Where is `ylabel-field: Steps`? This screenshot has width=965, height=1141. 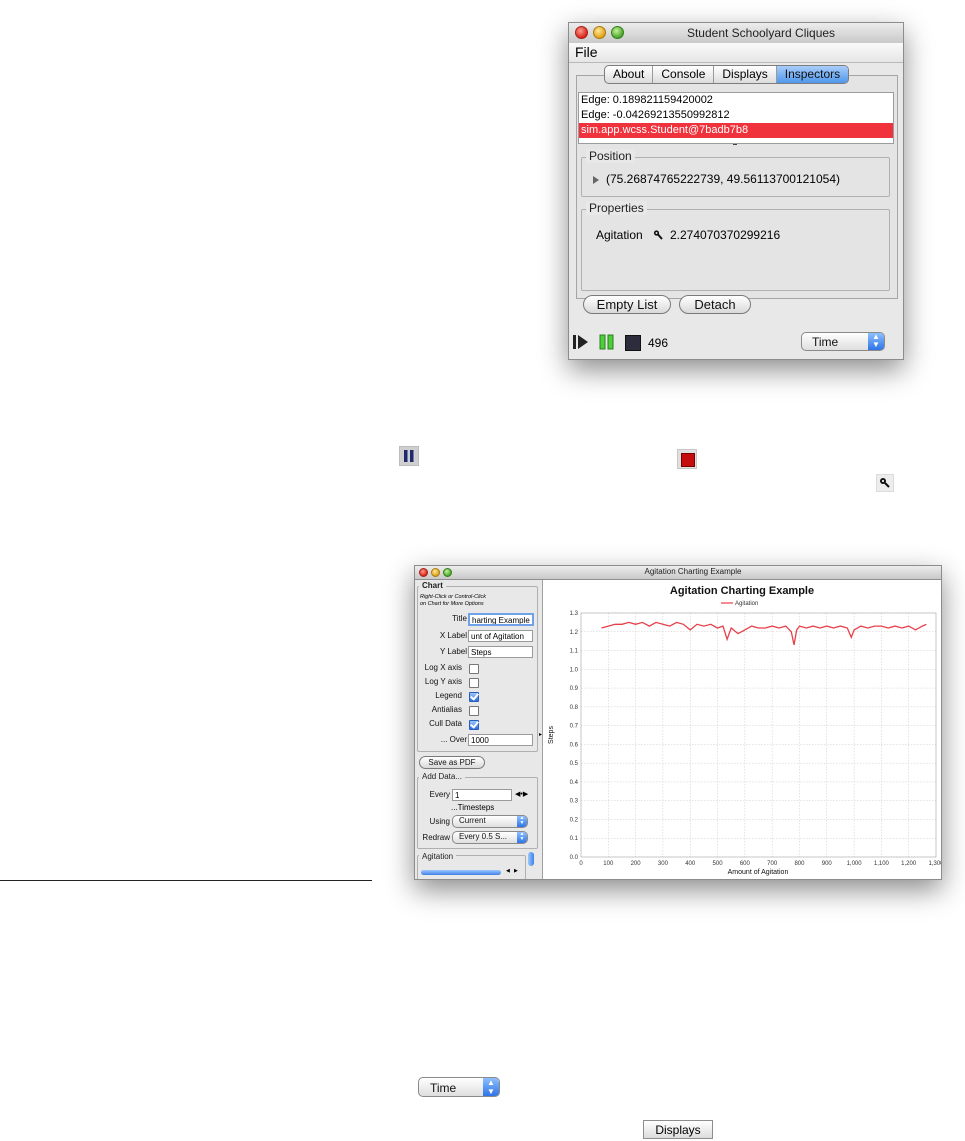
ylabel-field: Steps is located at coordinates (500, 652).